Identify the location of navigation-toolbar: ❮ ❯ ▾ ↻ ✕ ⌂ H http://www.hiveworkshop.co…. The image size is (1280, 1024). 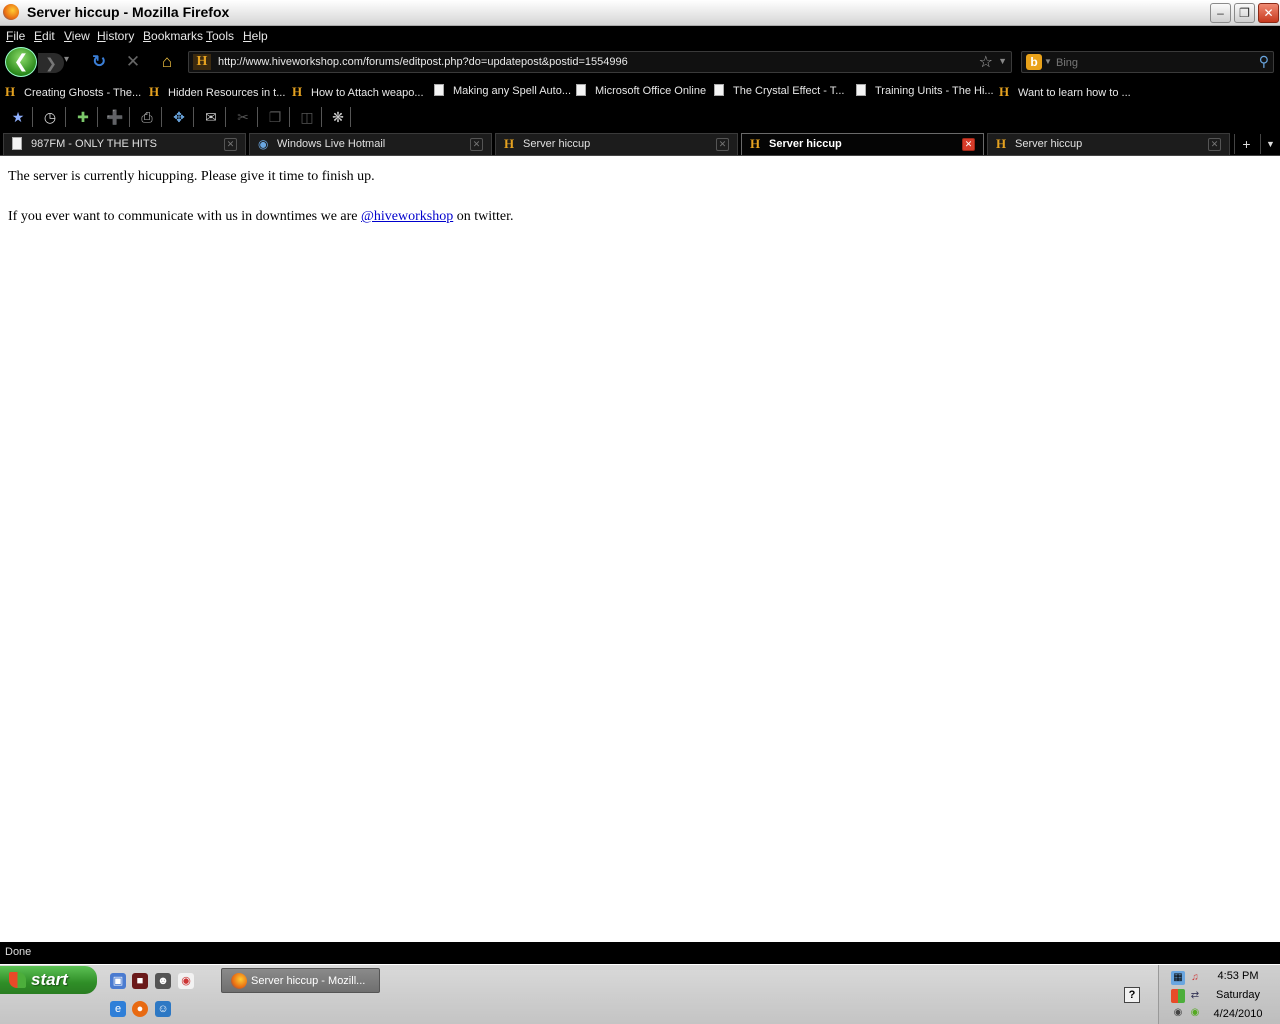
(640, 62).